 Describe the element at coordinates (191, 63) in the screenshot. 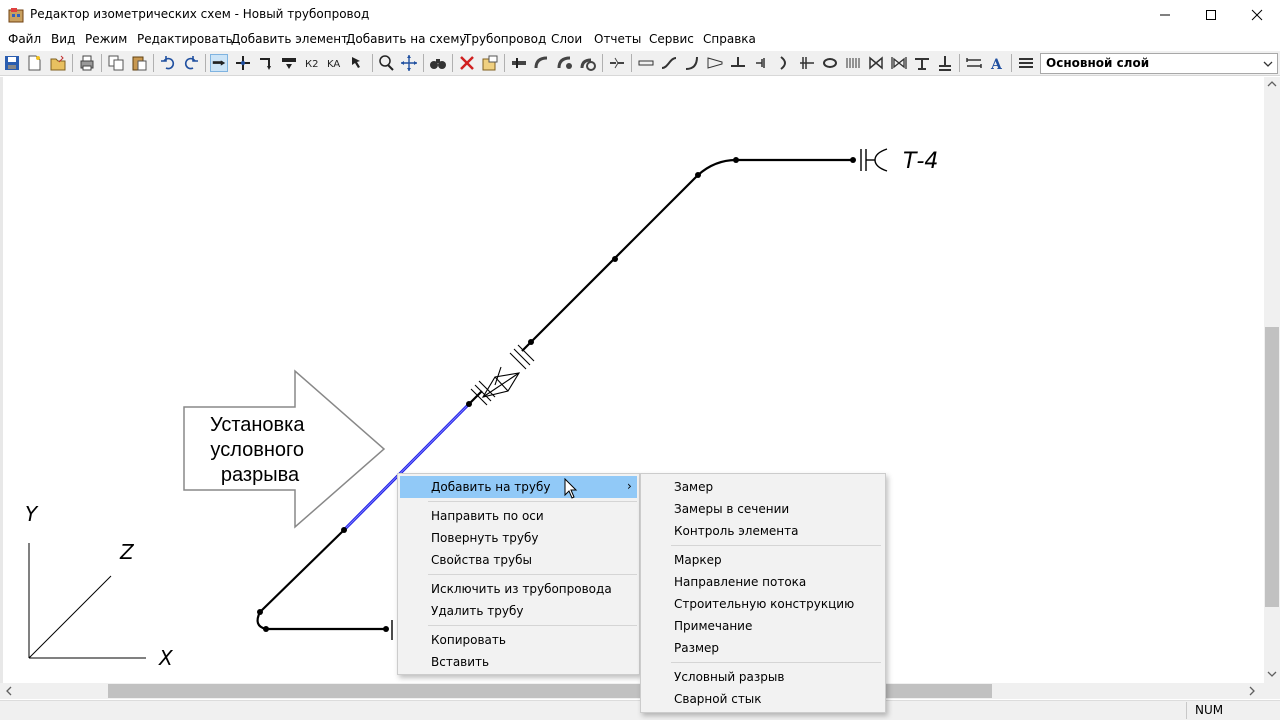

I see `redo-icon` at that location.